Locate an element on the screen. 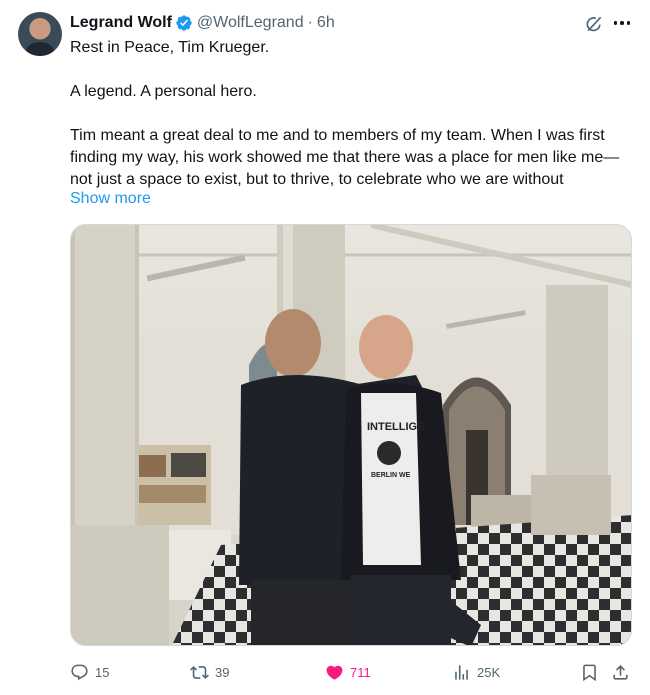  shirt-text-mid: BERLIN WE is located at coordinates (391, 475).